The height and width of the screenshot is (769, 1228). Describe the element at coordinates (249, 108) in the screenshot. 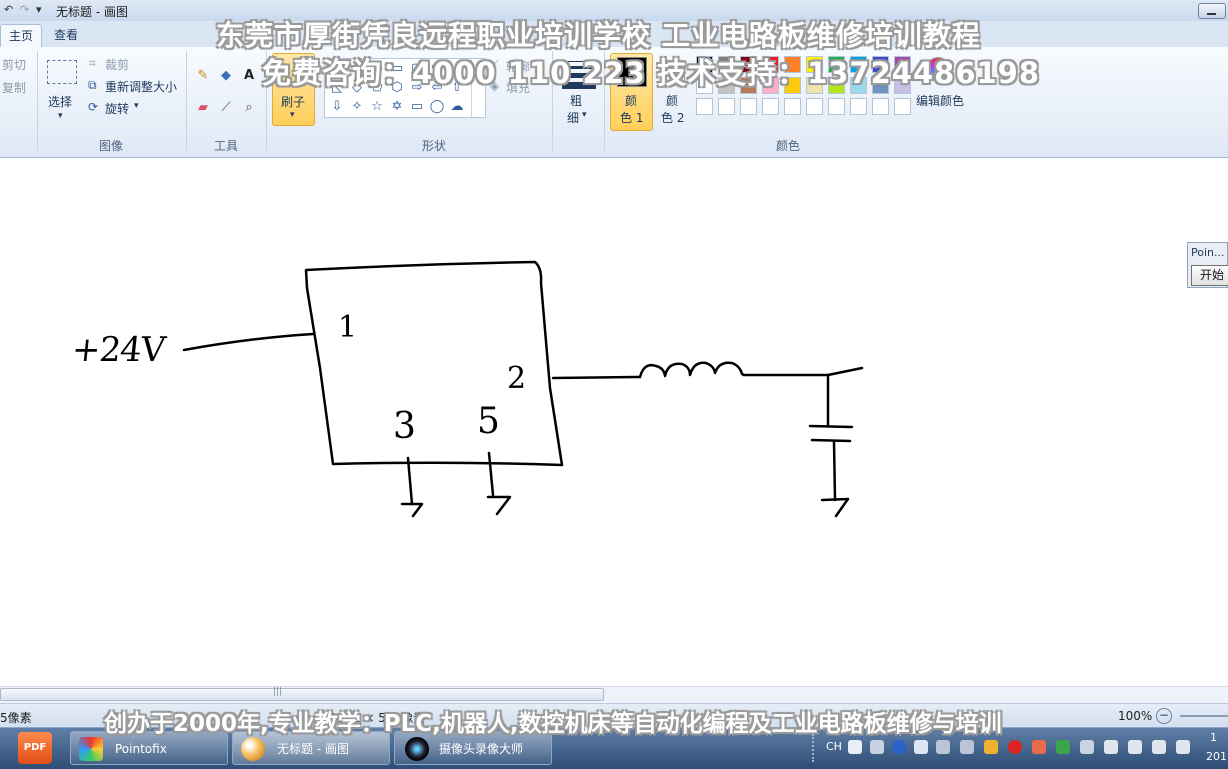

I see `magnifier-icon: ⌕` at that location.